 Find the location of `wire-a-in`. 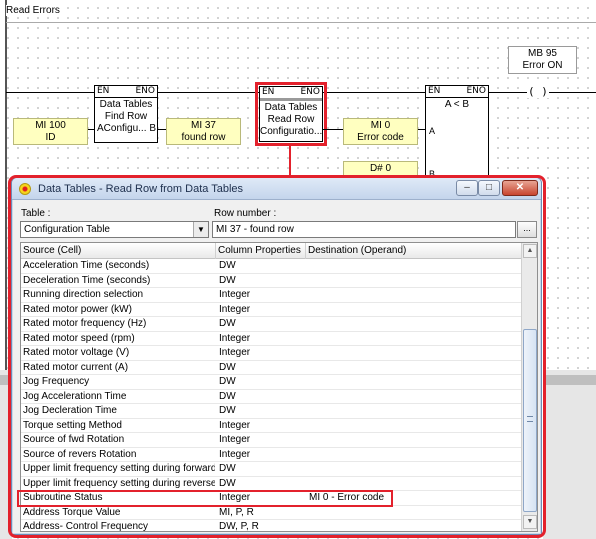

wire-a-in is located at coordinates (91, 129).